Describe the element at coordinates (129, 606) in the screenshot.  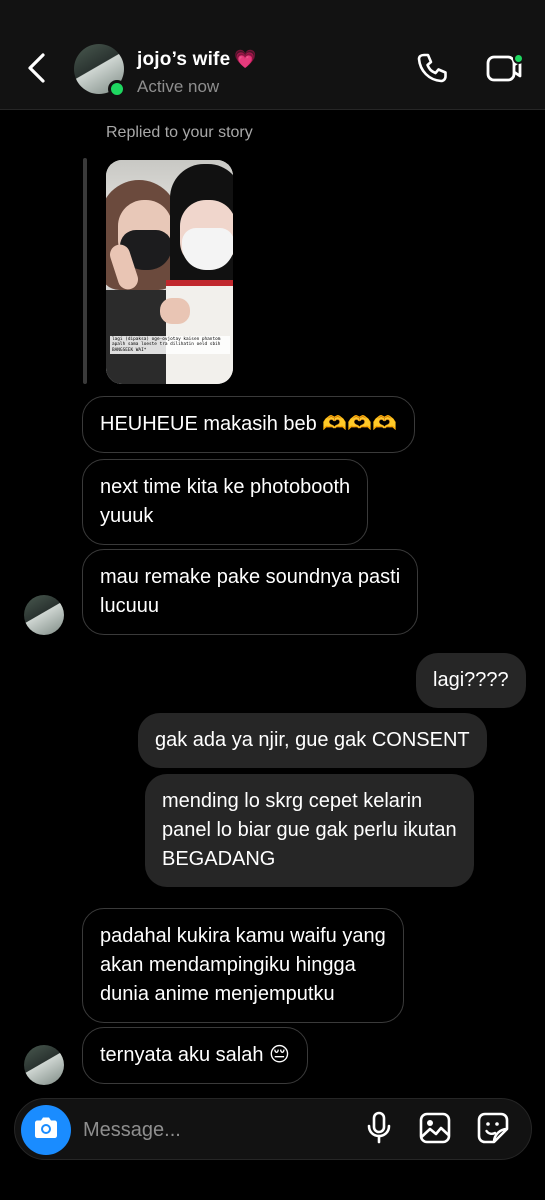
I see `message-text: lucuuu` at that location.